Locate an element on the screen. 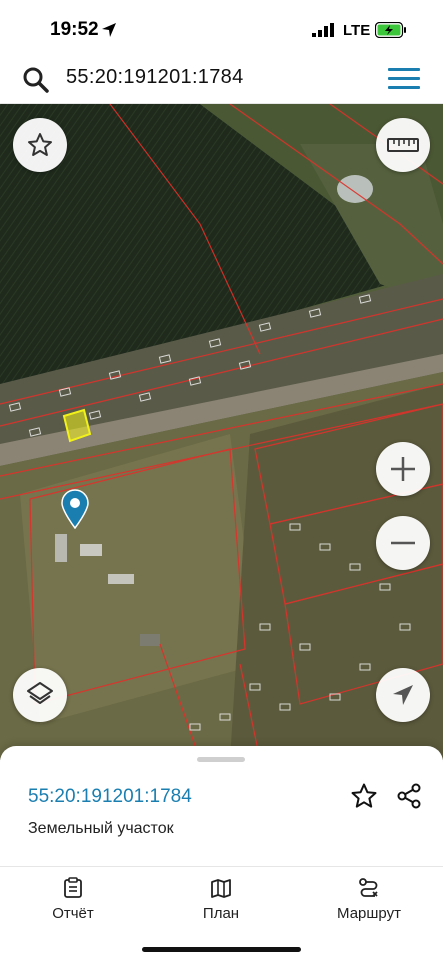 This screenshot has height=960, width=443. parcel-info-sheet: 55:20:191201:1784 Земельный участок is located at coordinates (221, 806).